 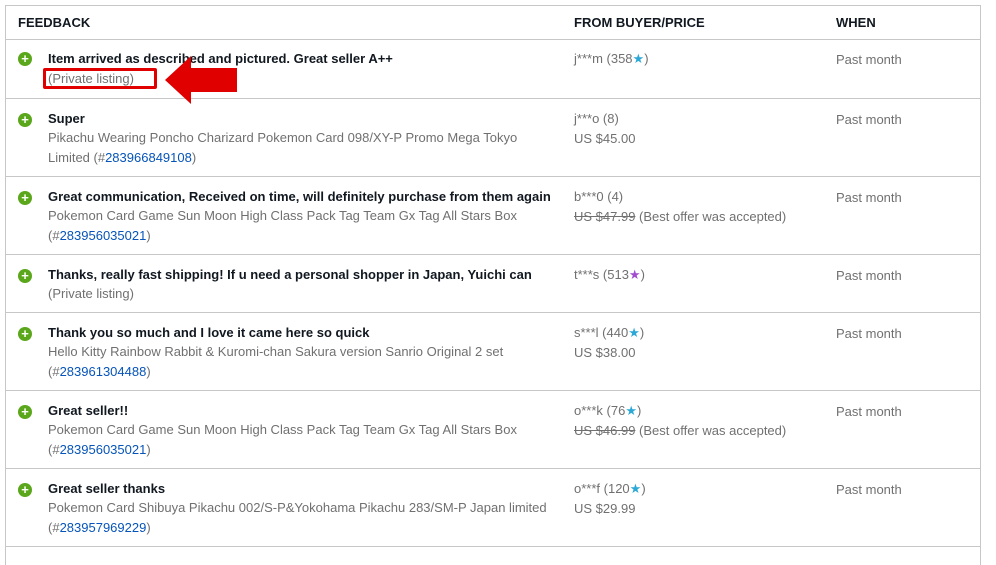 I want to click on buyer-info: o***f (120★), so click(x=610, y=489).